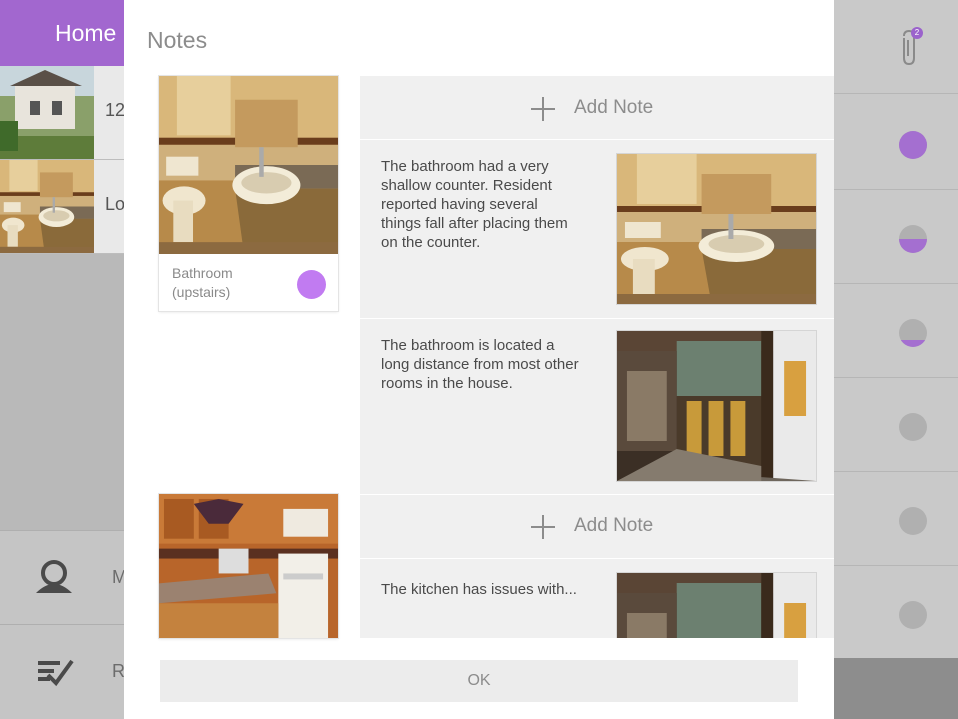 The width and height of the screenshot is (958, 719). I want to click on ok-button: OK, so click(479, 681).